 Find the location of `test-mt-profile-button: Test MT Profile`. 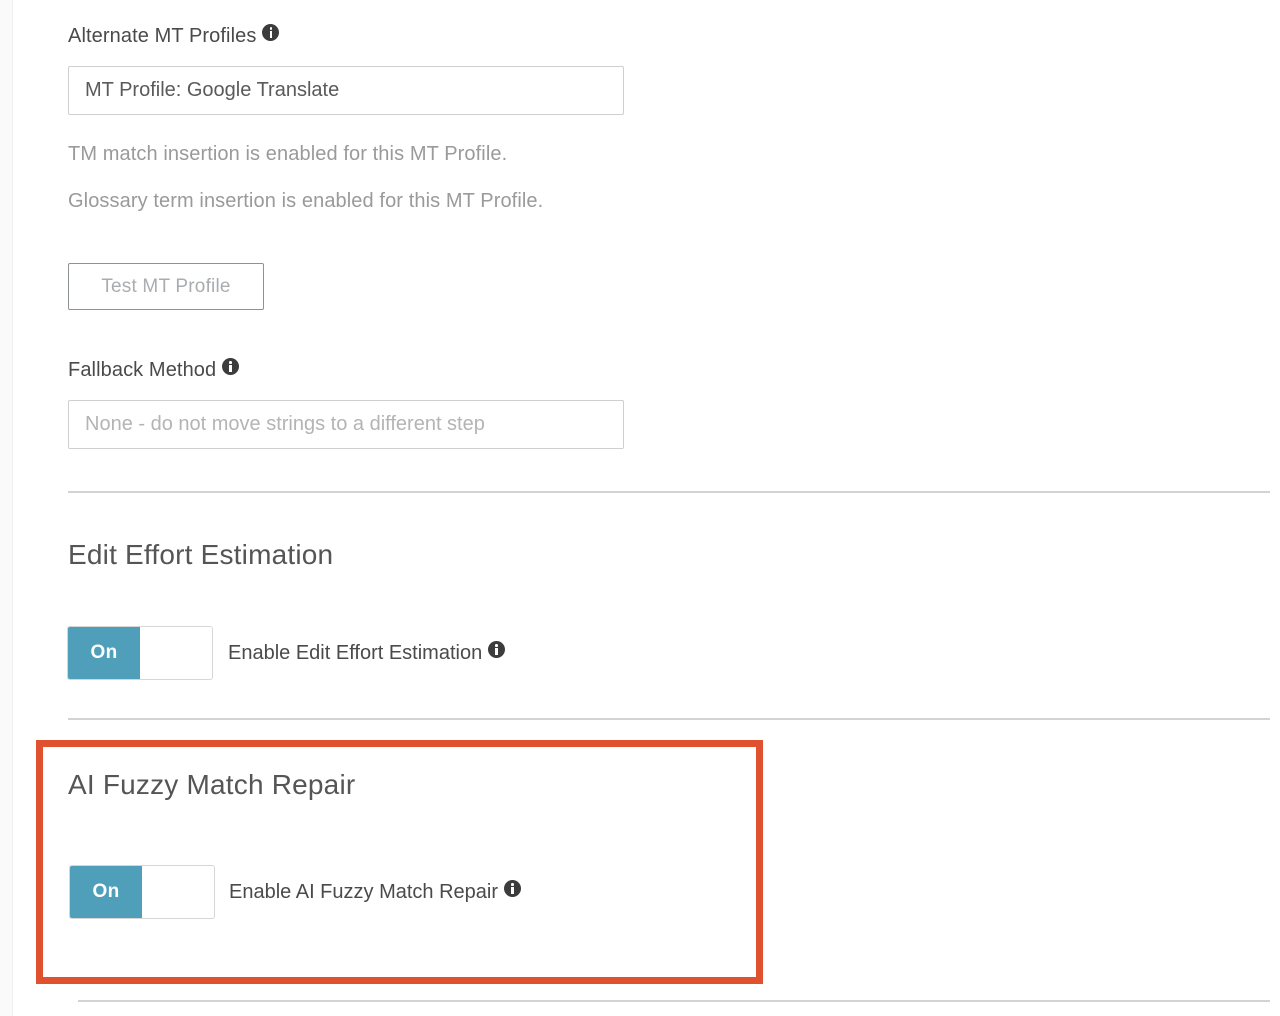

test-mt-profile-button: Test MT Profile is located at coordinates (166, 286).